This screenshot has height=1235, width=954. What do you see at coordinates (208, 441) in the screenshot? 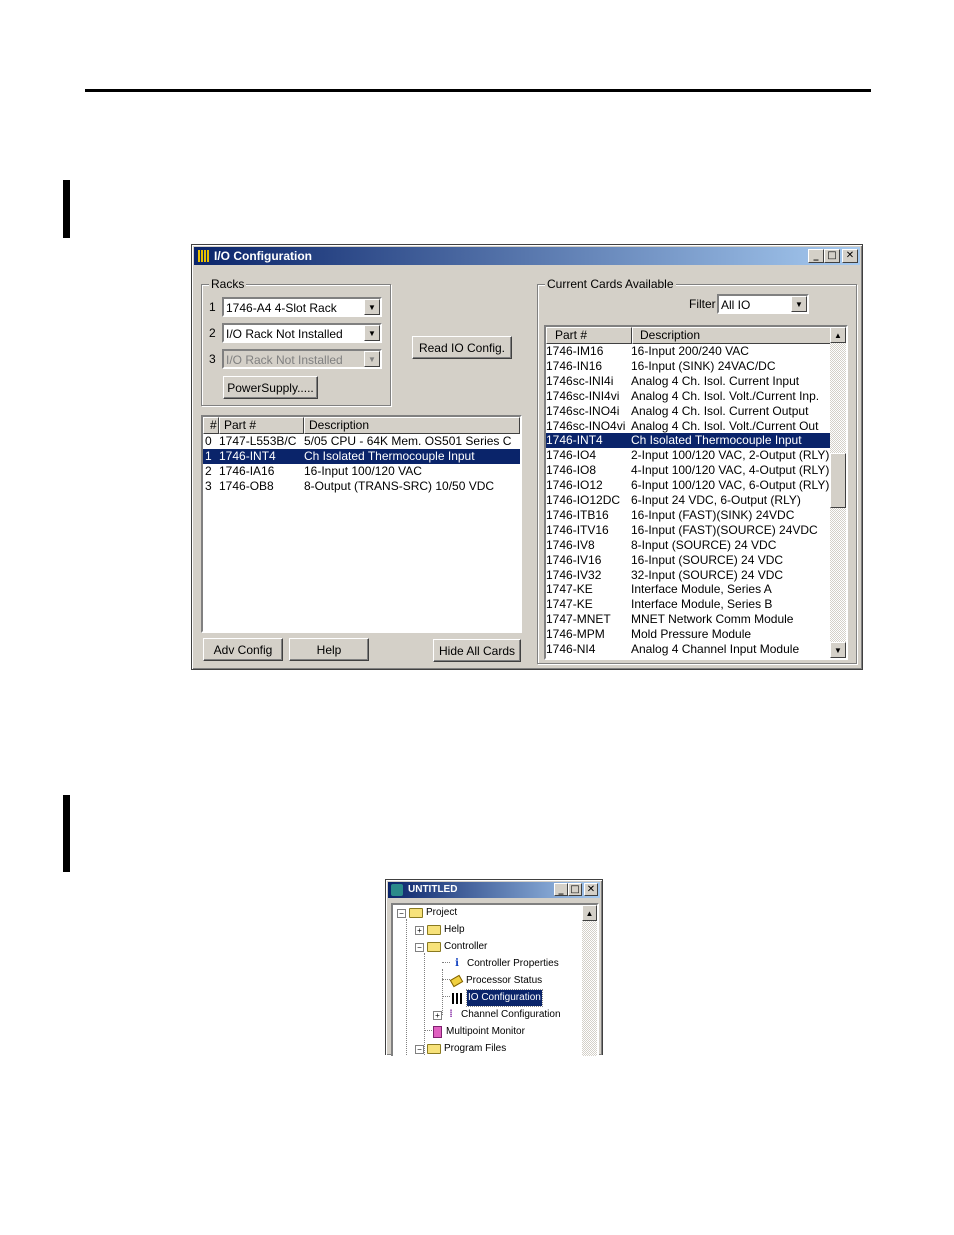
I see `slot-num: 0` at bounding box center [208, 441].